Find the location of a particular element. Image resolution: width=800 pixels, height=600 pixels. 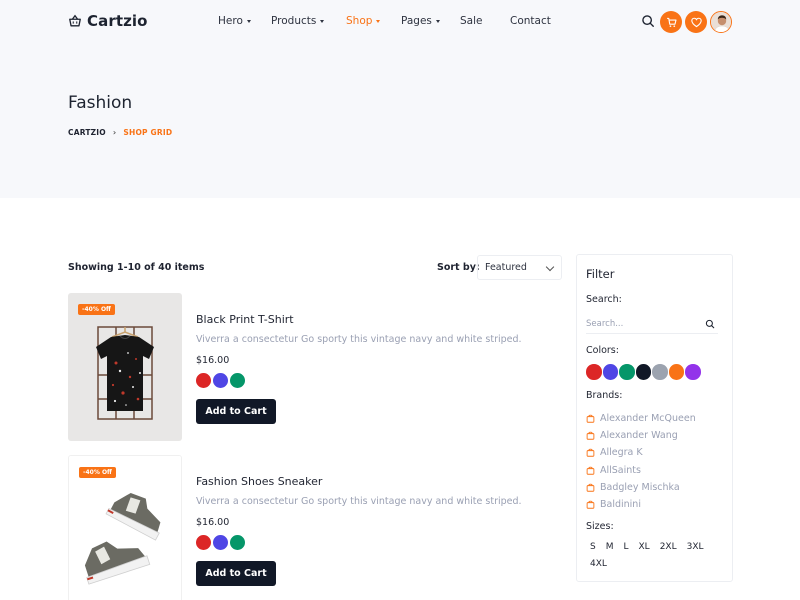

nav-label: Contact is located at coordinates (530, 21).